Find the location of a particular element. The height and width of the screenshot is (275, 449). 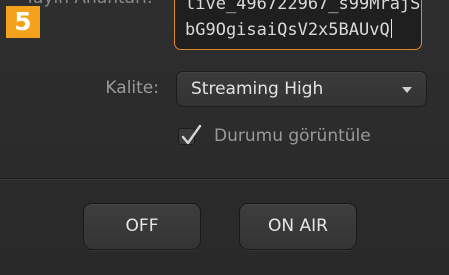

quality-label: Kalite: is located at coordinates (132, 88).